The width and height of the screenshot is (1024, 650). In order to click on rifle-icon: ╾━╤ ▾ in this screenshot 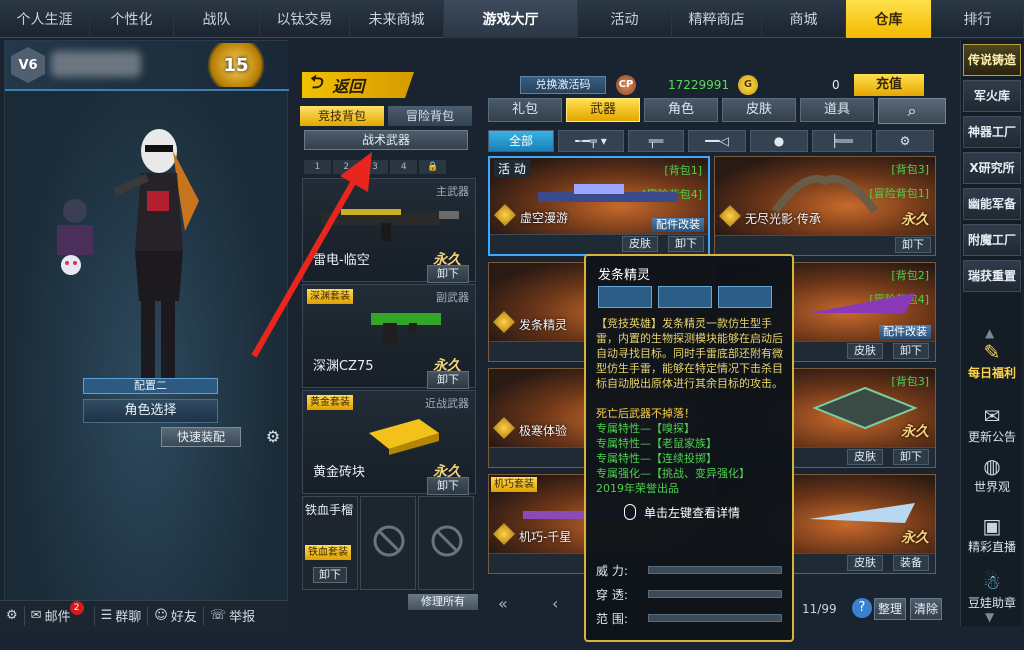, I will do `click(591, 141)`.